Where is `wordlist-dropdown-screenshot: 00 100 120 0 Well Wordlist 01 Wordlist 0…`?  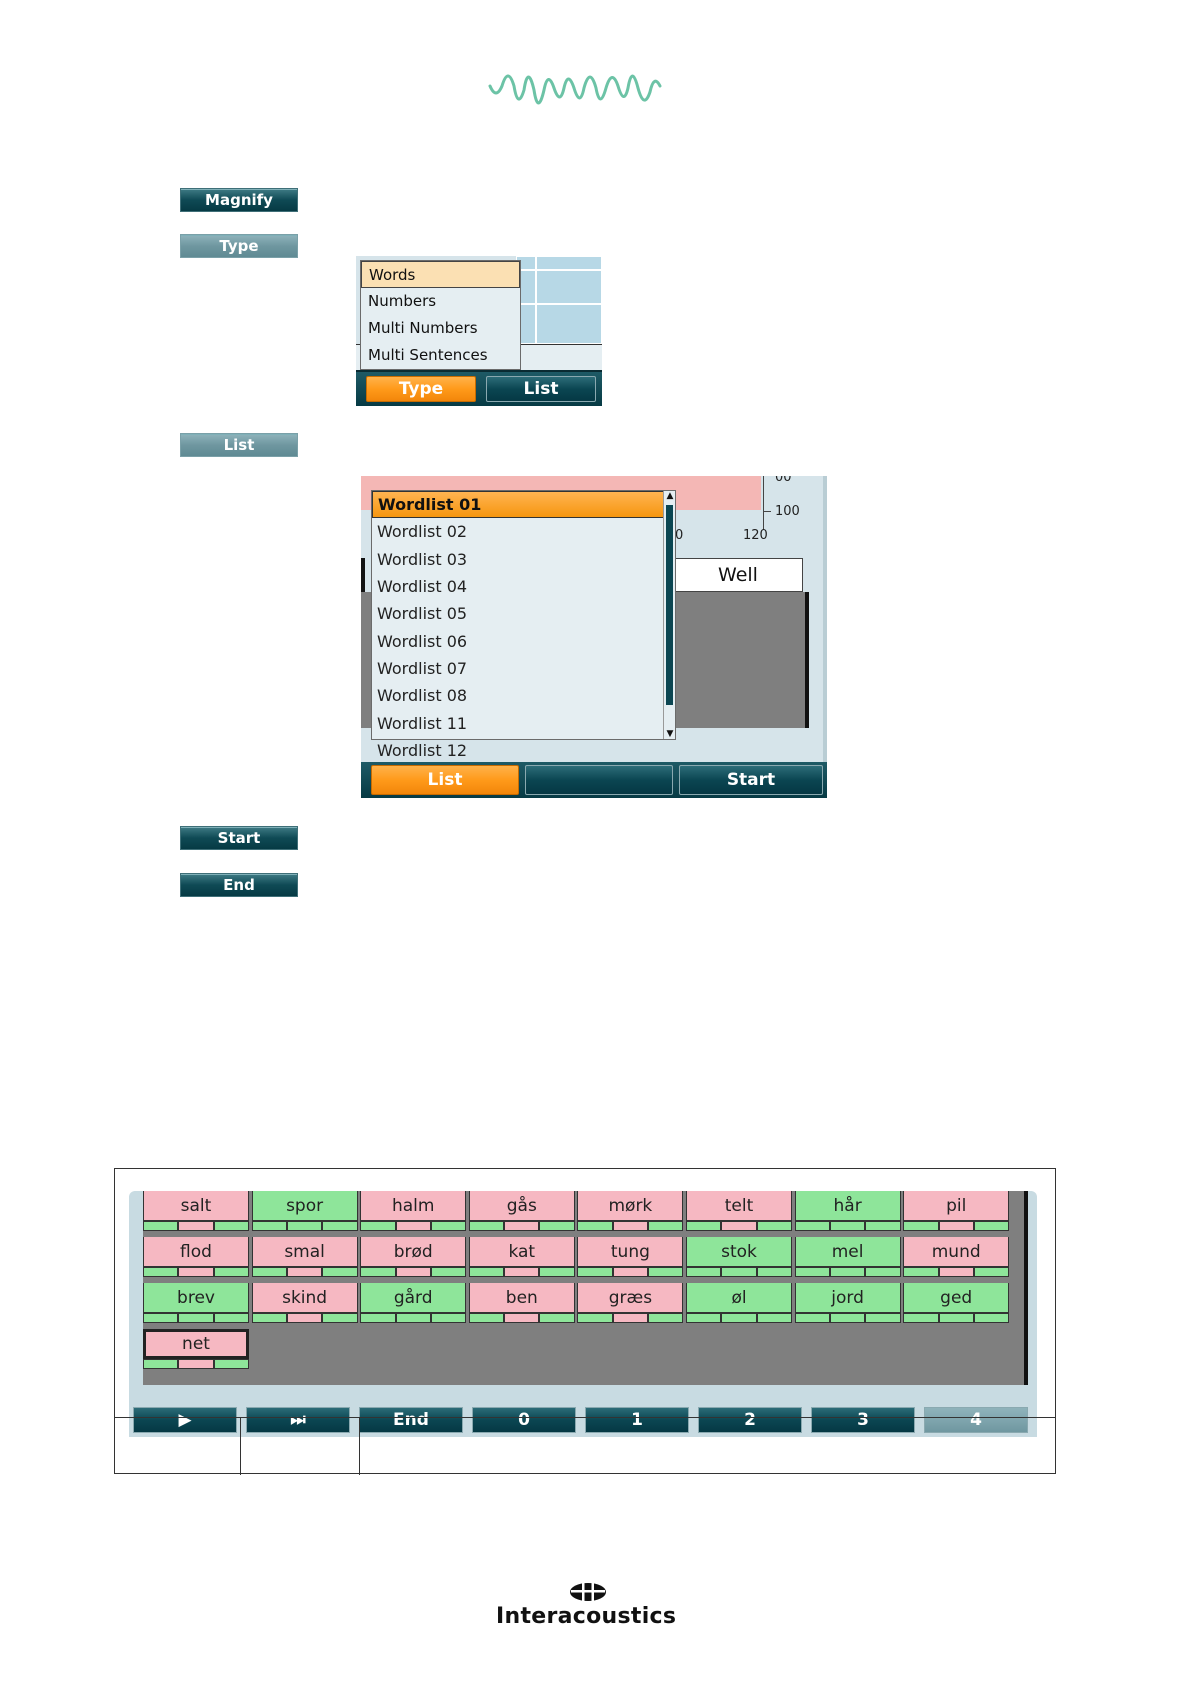 wordlist-dropdown-screenshot: 00 100 120 0 Well Wordlist 01 Wordlist 0… is located at coordinates (594, 637).